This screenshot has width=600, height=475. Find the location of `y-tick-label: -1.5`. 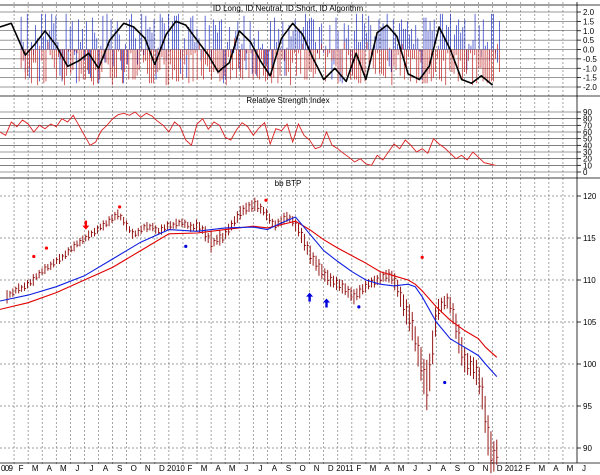

y-tick-label: -1.5 is located at coordinates (590, 78).